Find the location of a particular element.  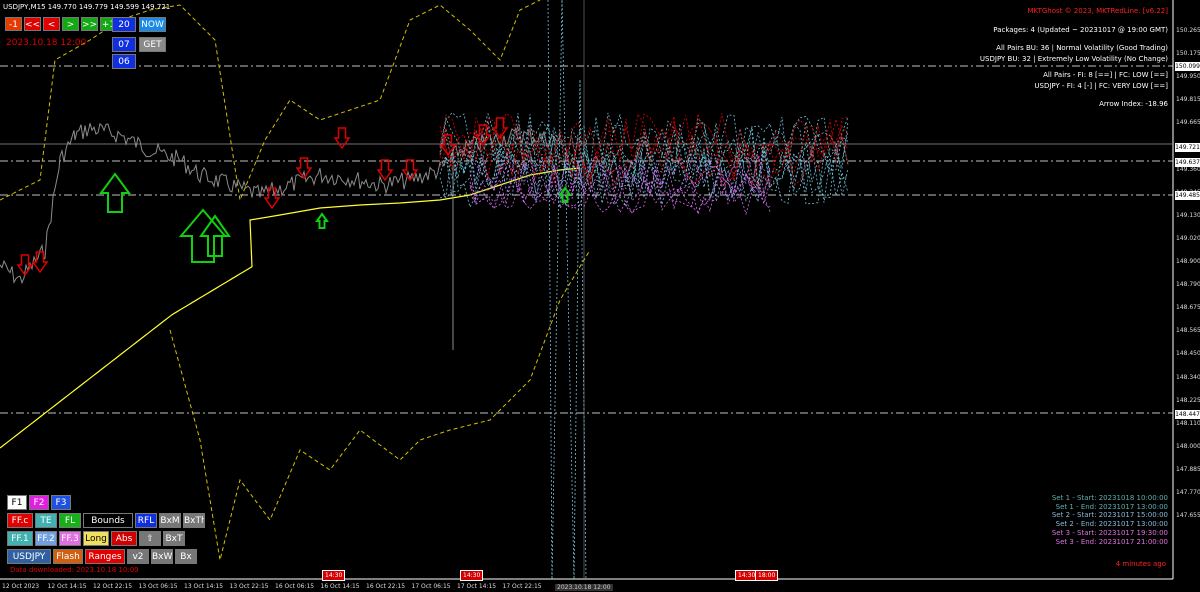

time-label: 16 Oct 22:15 is located at coordinates (386, 586).